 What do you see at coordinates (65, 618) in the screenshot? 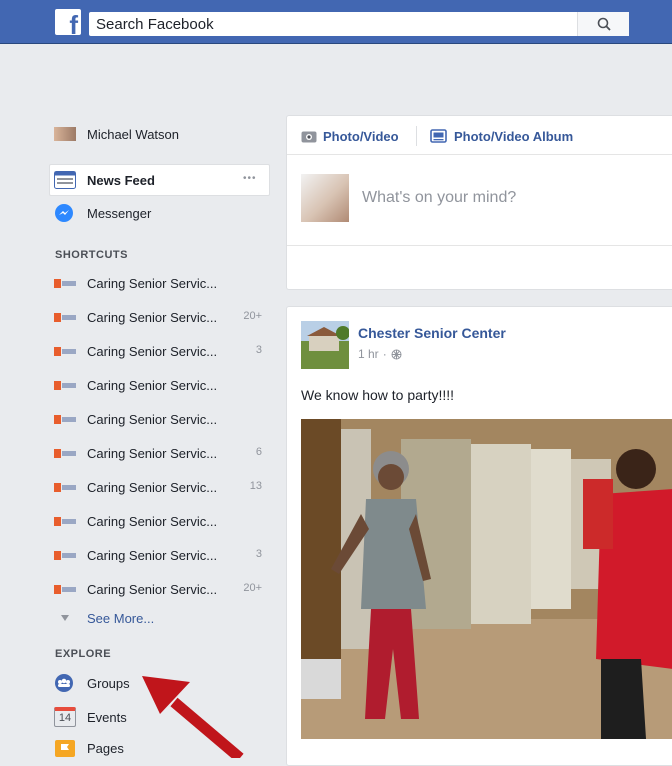
I see `chevron-down-icon` at bounding box center [65, 618].